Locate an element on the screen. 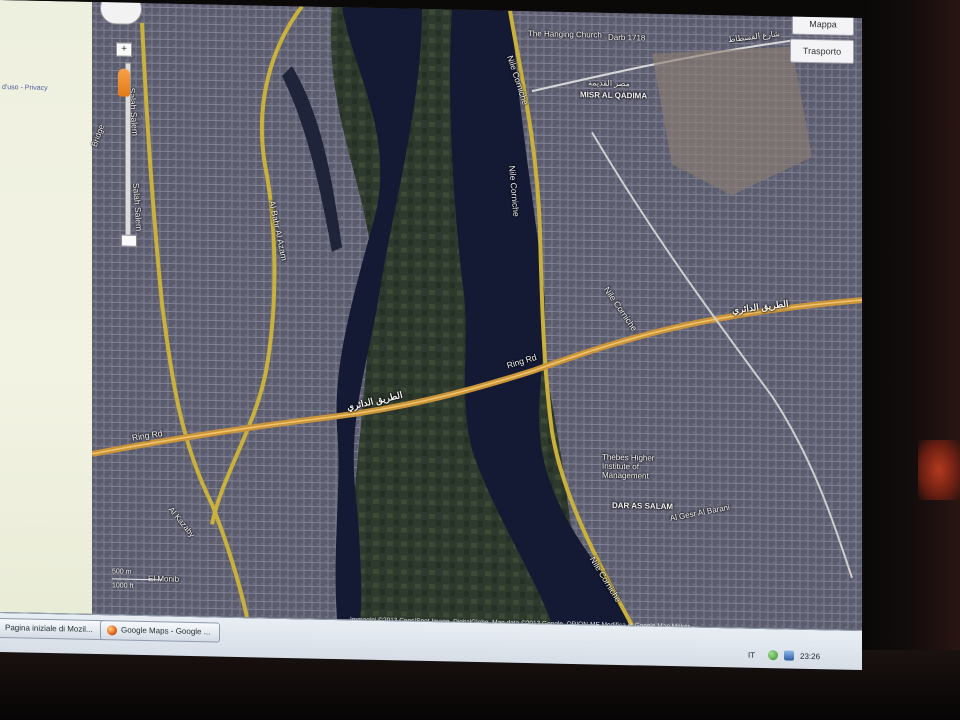 The image size is (960, 720). map-type-button-trasporto: Trasporto is located at coordinates (822, 51).